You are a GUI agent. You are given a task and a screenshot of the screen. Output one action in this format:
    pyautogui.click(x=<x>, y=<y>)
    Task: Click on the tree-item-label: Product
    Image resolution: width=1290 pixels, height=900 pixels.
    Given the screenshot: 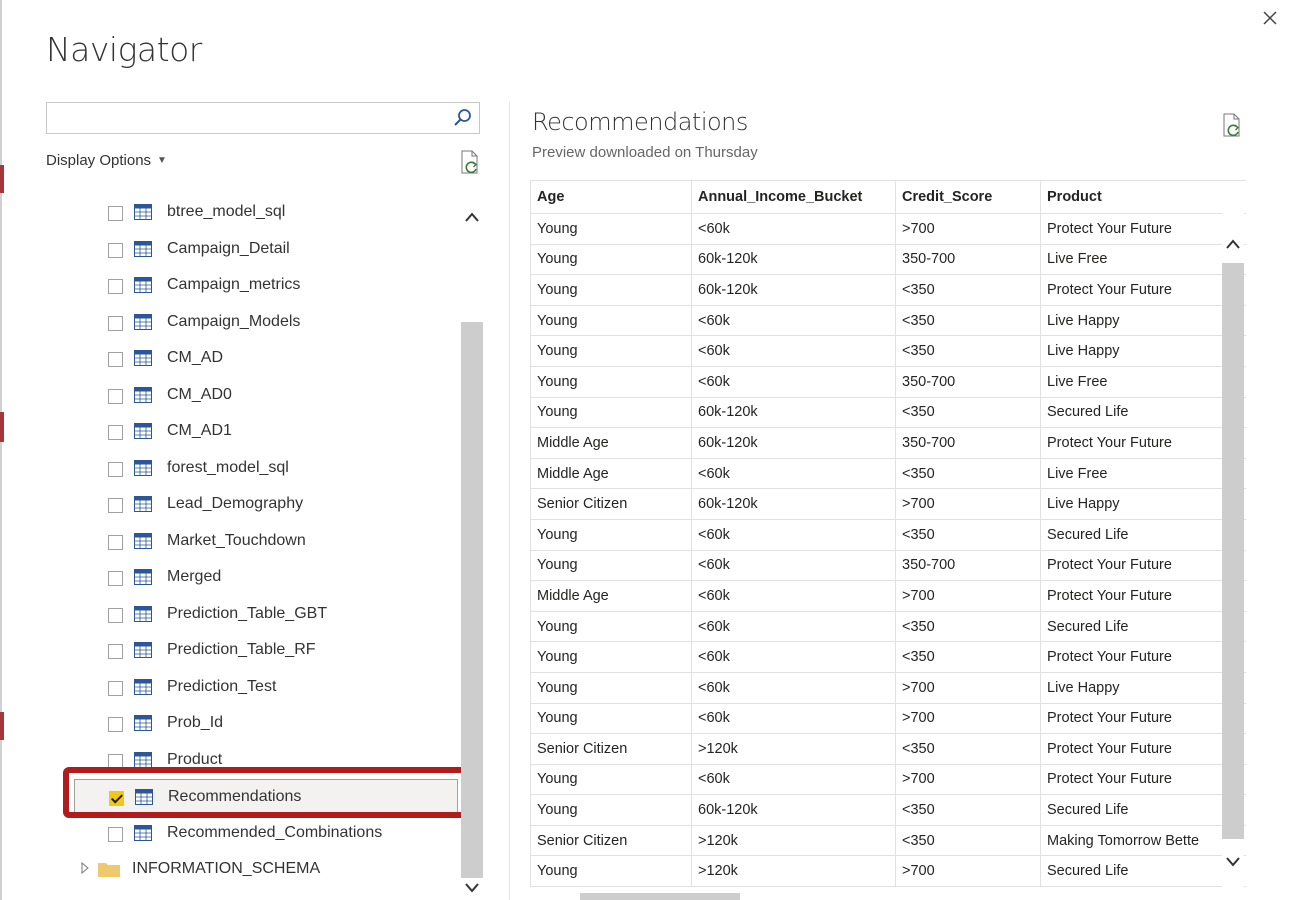 What is the action you would take?
    pyautogui.click(x=195, y=759)
    